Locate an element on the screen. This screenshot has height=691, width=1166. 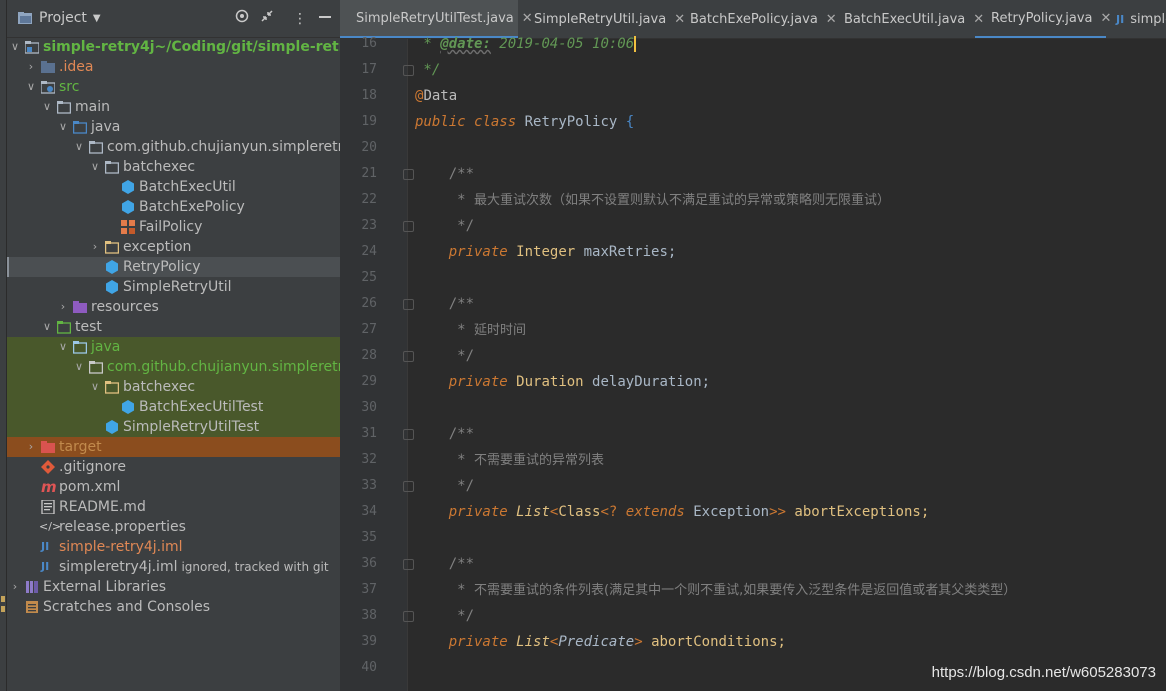
tree-node-external-libraries: › External Libraries is located at coordinates (173, 587).